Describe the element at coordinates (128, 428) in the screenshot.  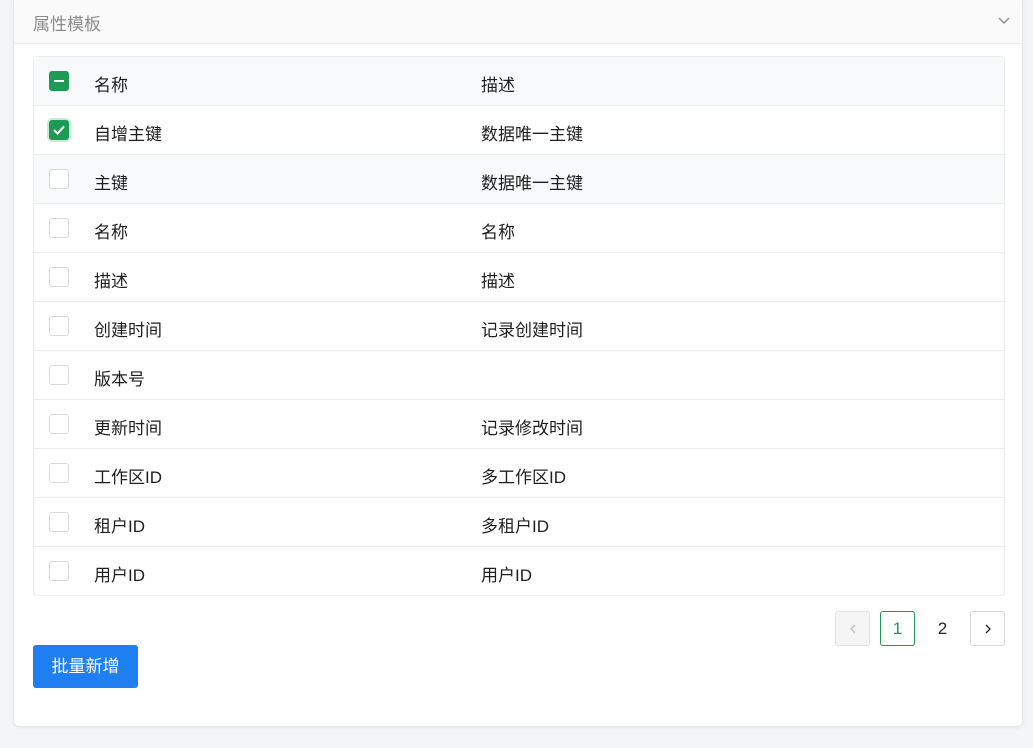
I see `row-name: 更新时间` at that location.